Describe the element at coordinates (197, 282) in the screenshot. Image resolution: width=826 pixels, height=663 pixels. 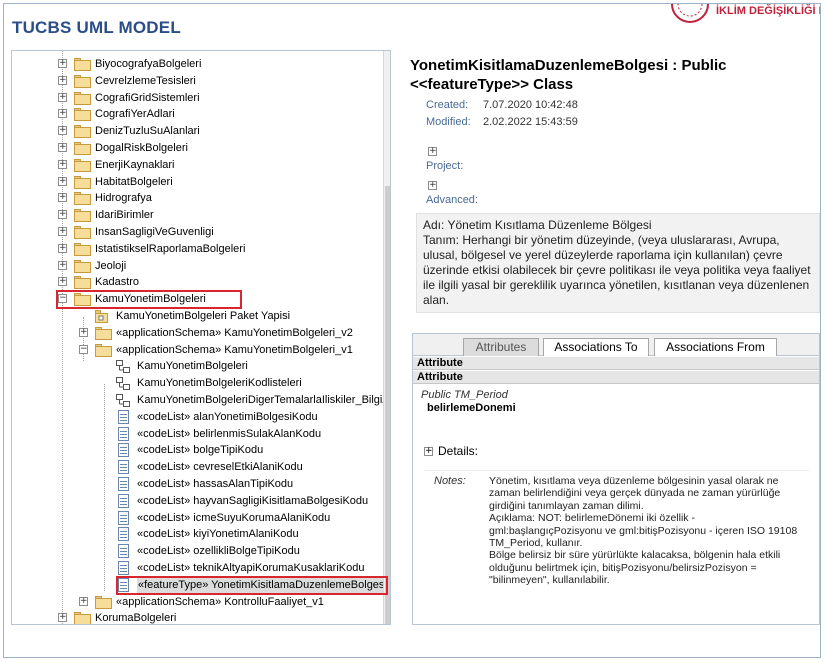
I see `tree-item: + Kadastro` at that location.